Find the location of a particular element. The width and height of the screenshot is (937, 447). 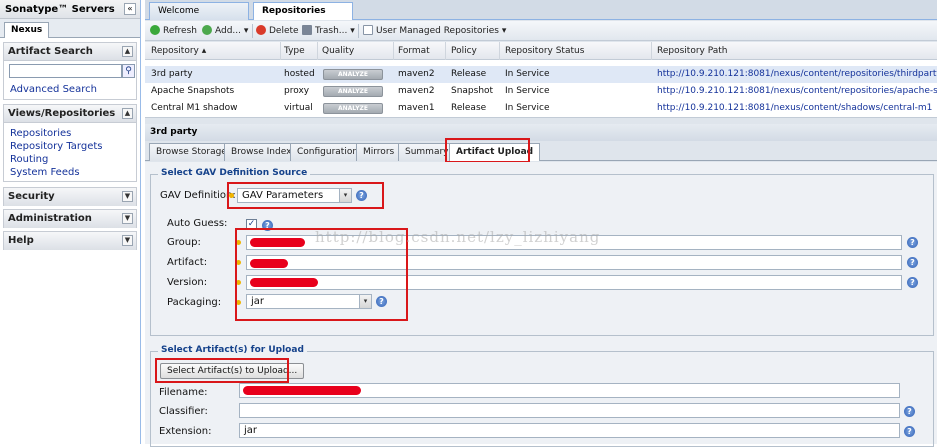

extension-input: jar is located at coordinates (569, 430).